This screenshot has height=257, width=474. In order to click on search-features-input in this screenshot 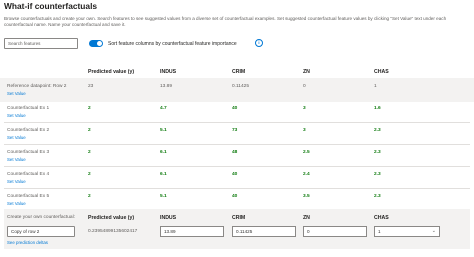, I will do `click(41, 43)`.